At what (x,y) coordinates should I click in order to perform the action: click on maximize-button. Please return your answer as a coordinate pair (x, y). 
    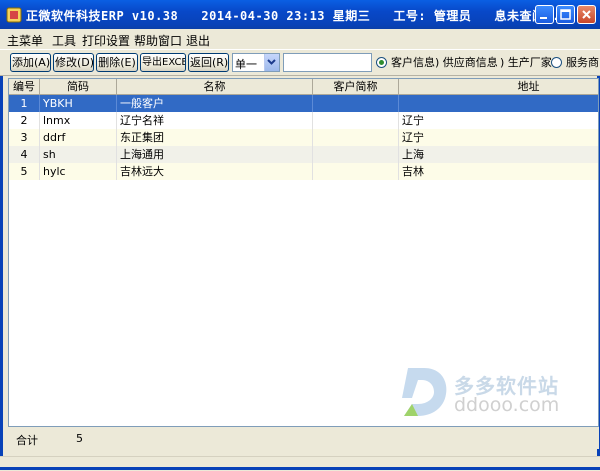
    Looking at the image, I should click on (565, 14).